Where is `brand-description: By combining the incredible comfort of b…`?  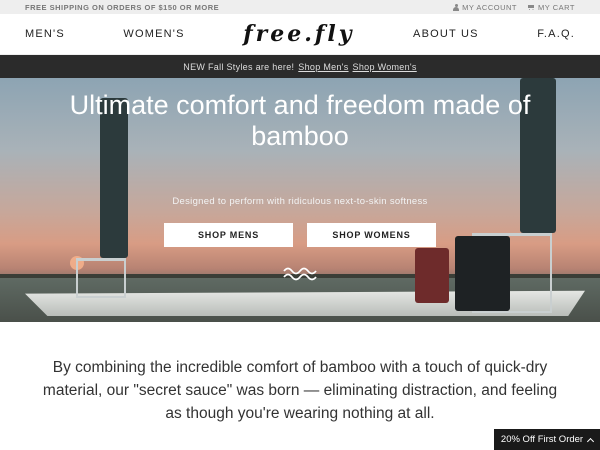
brand-description: By combining the incredible comfort of b… is located at coordinates (300, 390).